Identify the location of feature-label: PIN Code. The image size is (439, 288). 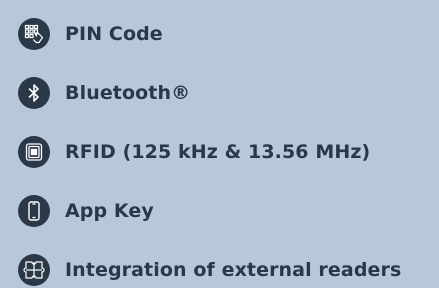
(114, 34).